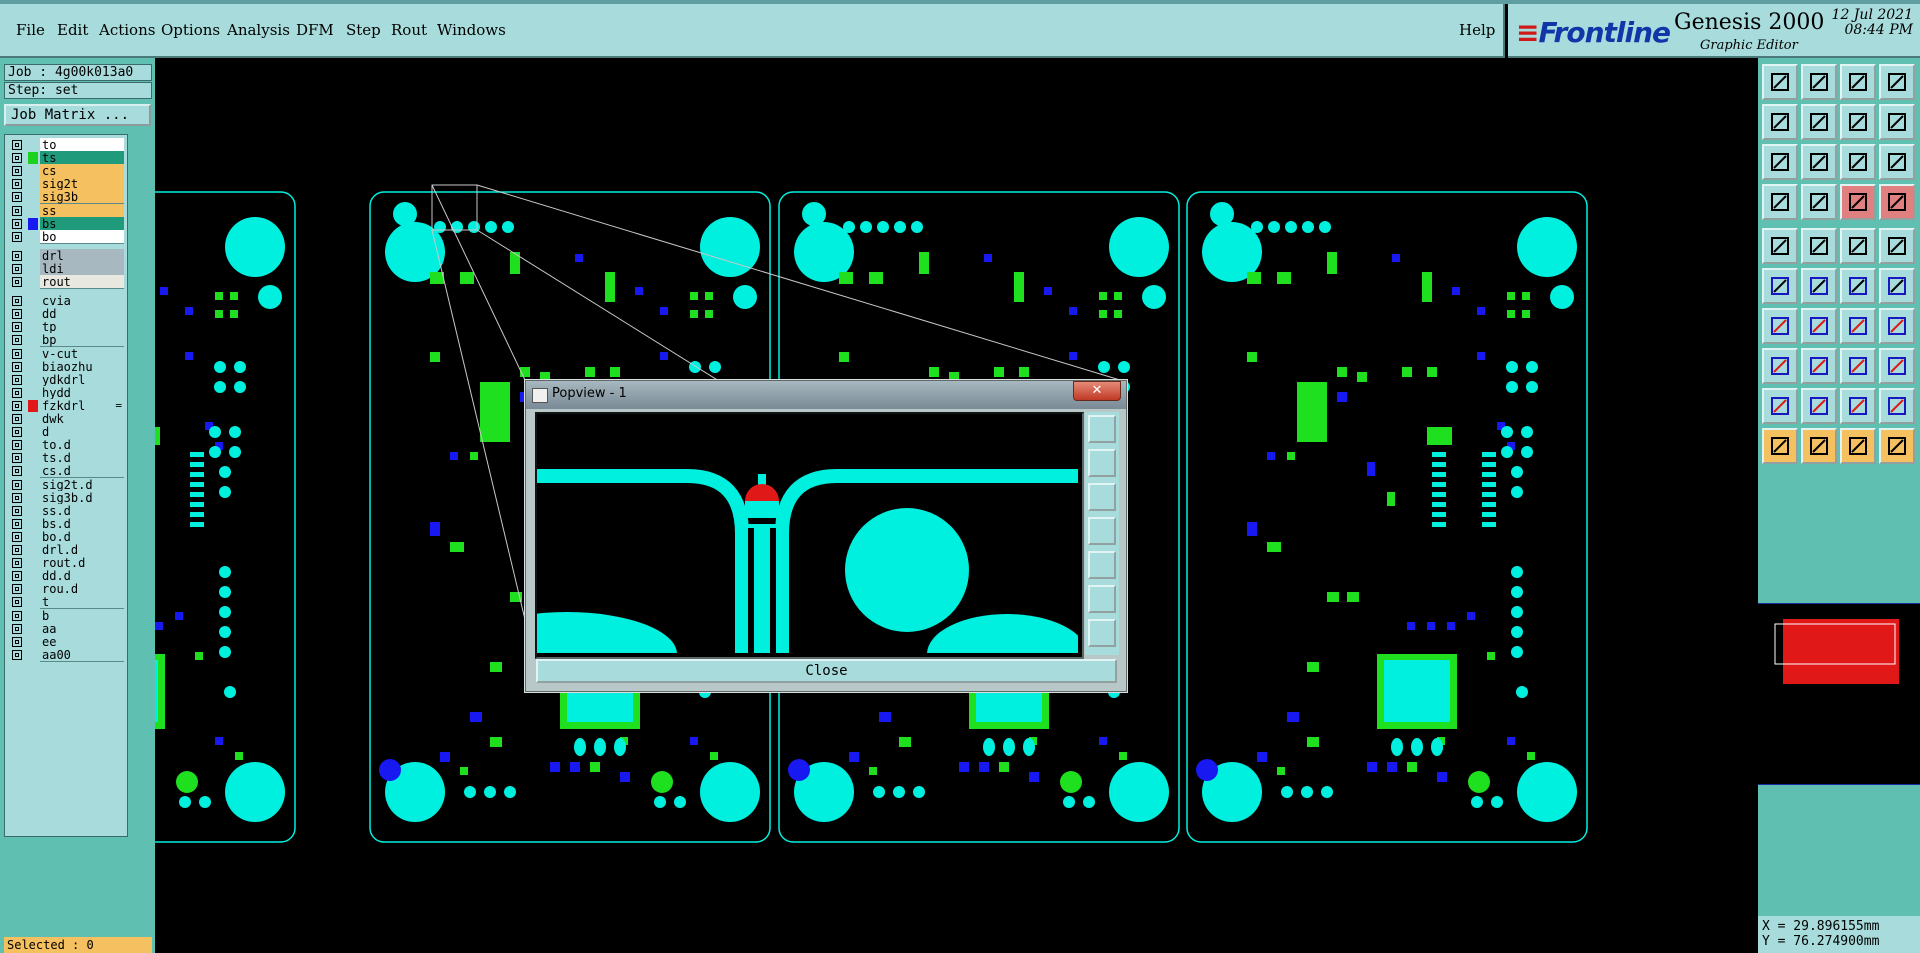 This screenshot has width=1920, height=953. Describe the element at coordinates (1897, 446) in the screenshot. I see `select-link-icon` at that location.